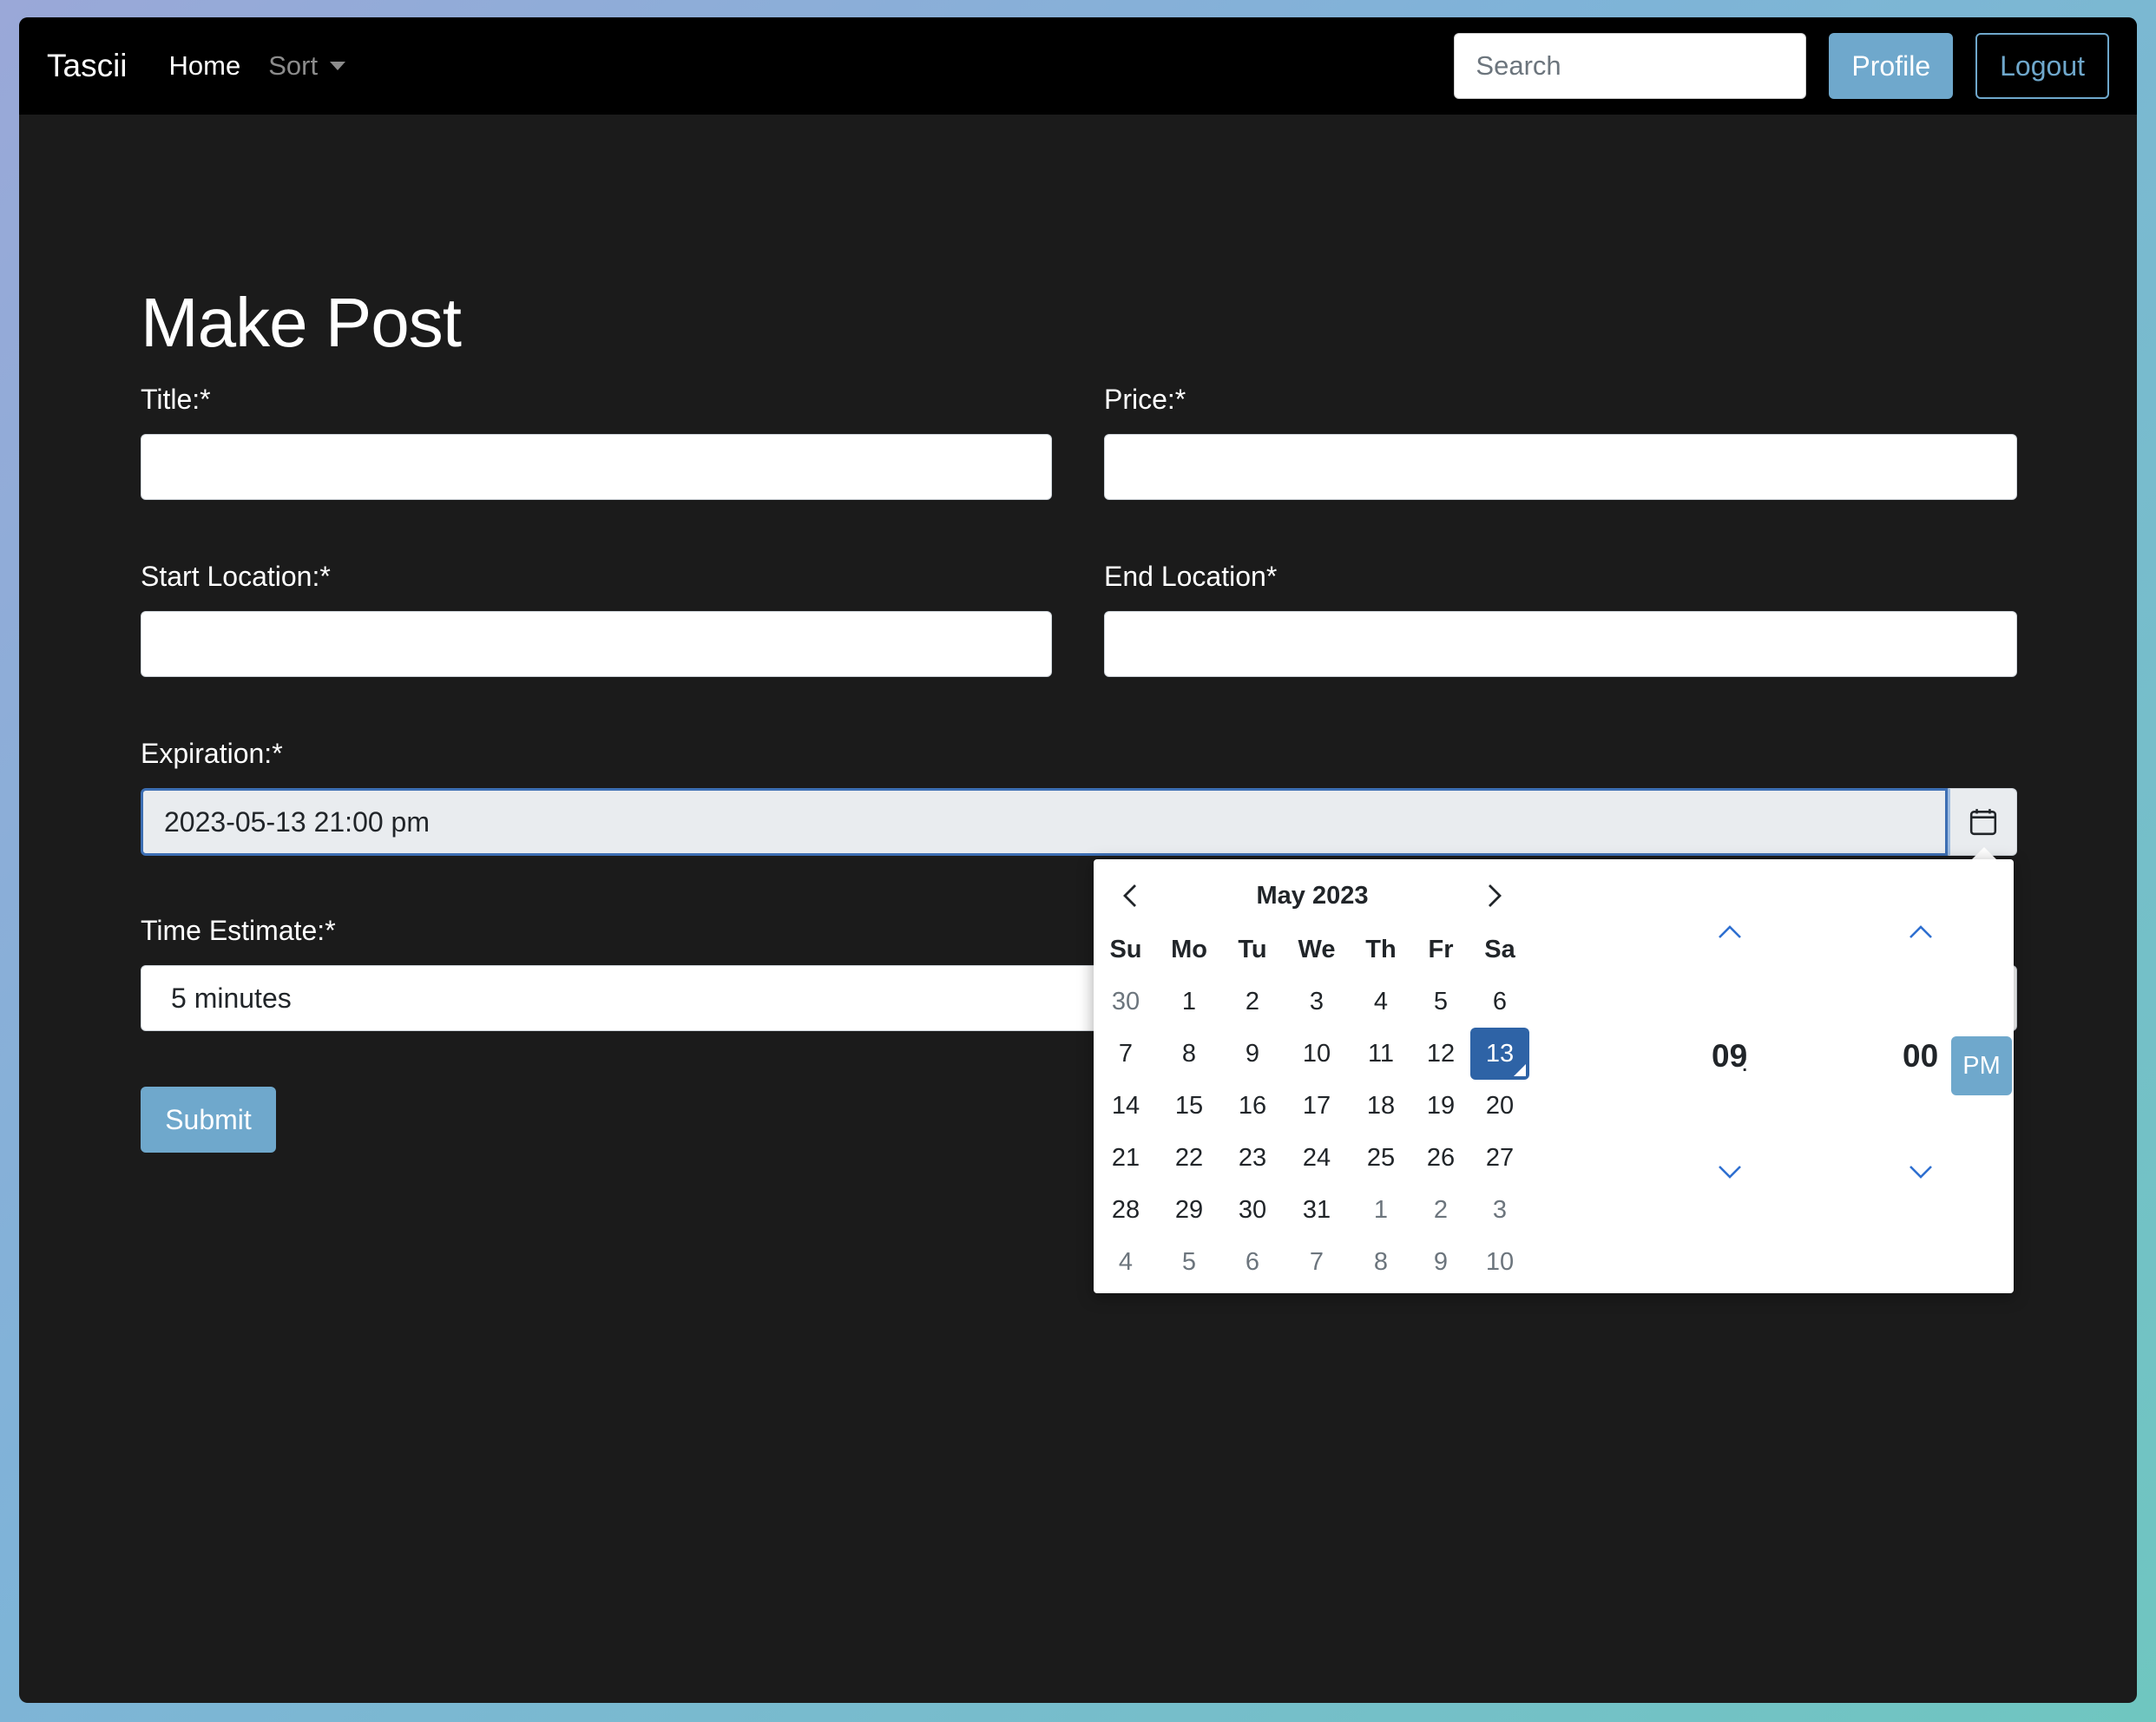 This screenshot has height=1722, width=2156. I want to click on calendar-day-label: 3, so click(1316, 1001).